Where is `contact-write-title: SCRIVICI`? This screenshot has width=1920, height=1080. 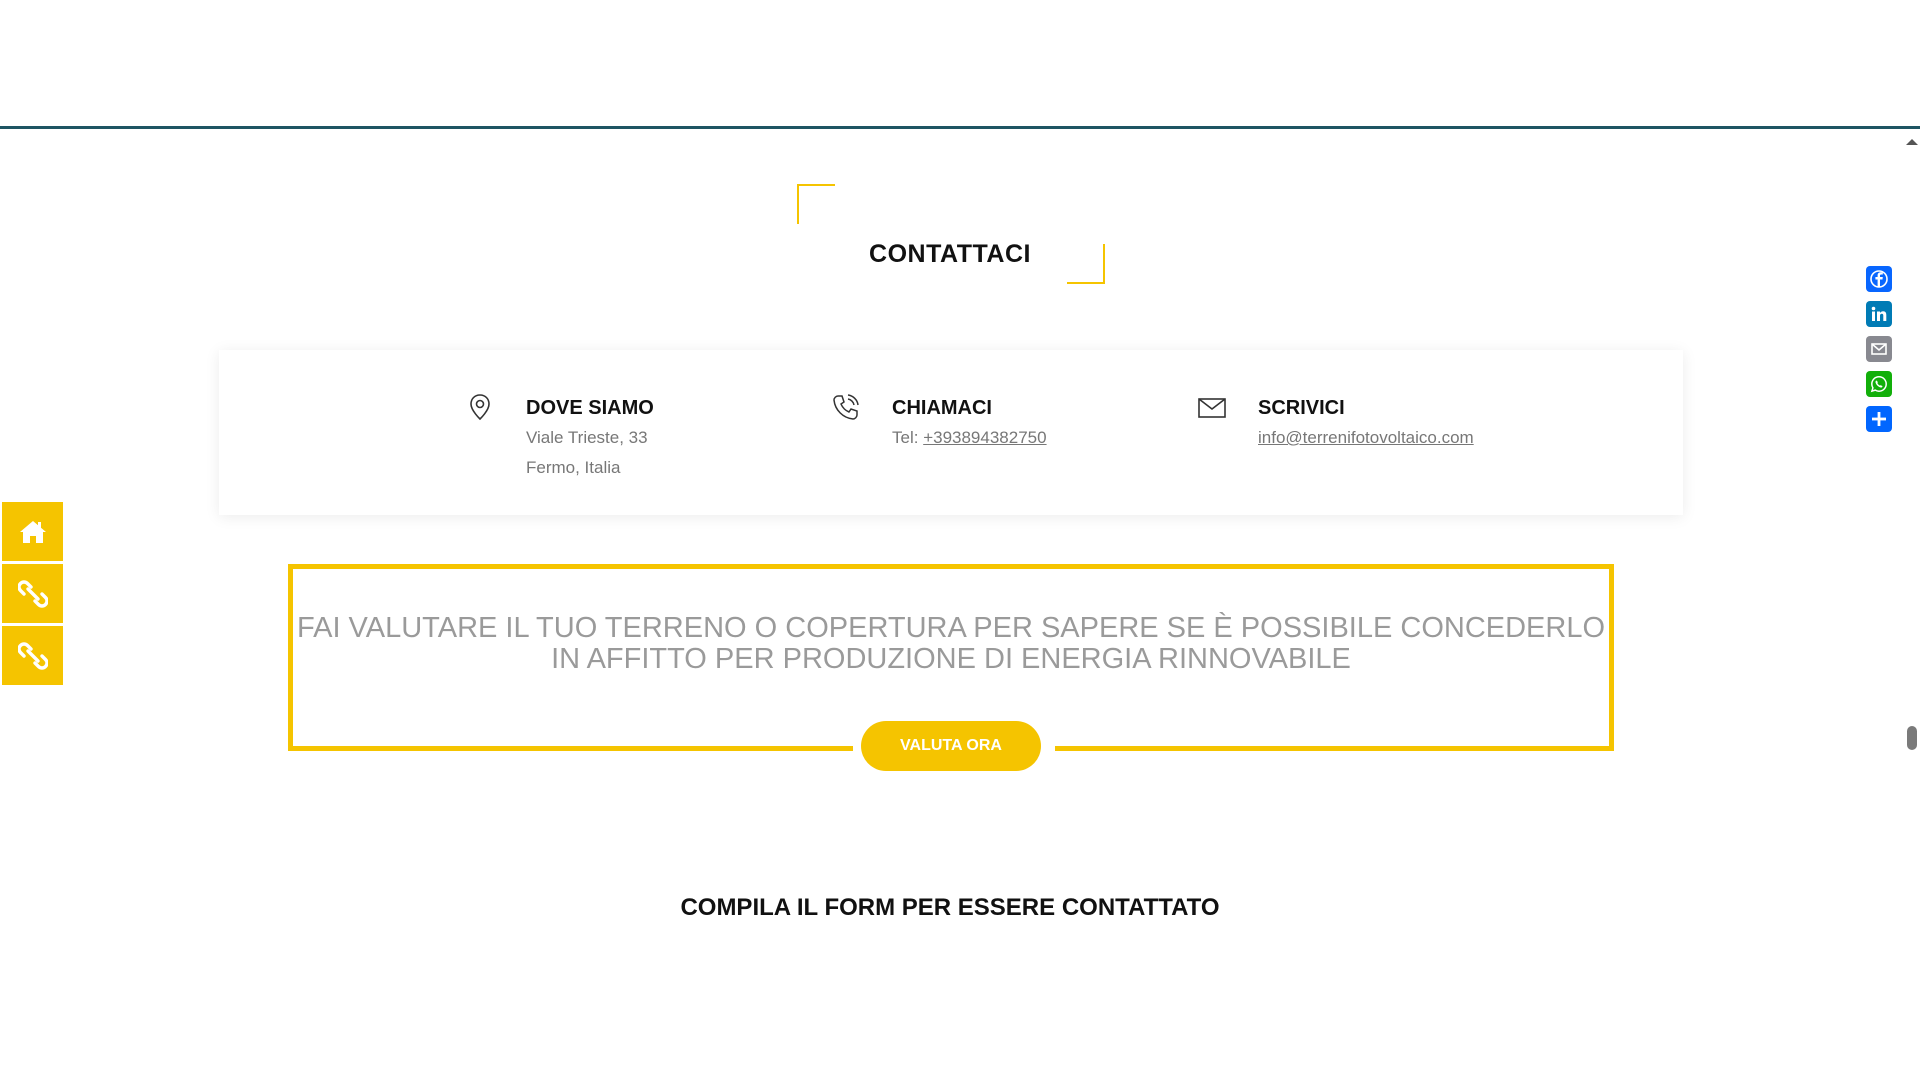 contact-write-title: SCRIVICI is located at coordinates (1301, 408).